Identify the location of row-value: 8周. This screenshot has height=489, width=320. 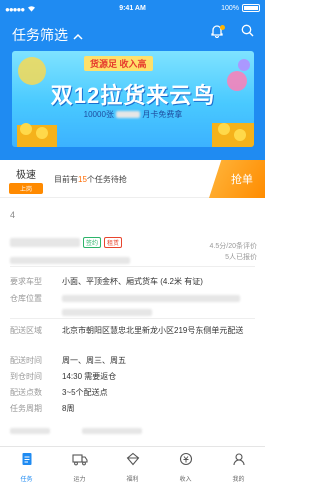
(68, 408).